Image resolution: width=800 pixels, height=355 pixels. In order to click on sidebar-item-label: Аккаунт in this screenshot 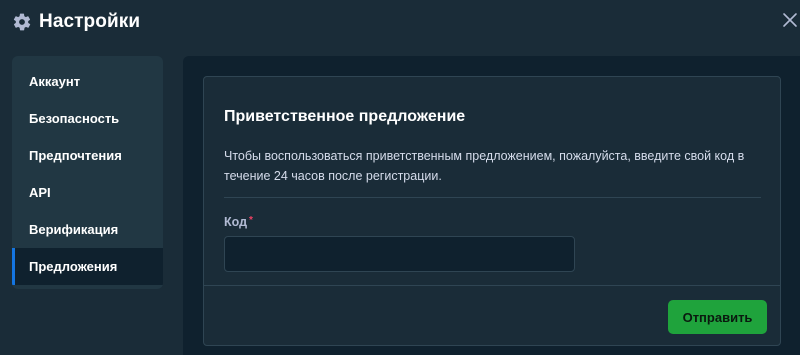, I will do `click(55, 81)`.